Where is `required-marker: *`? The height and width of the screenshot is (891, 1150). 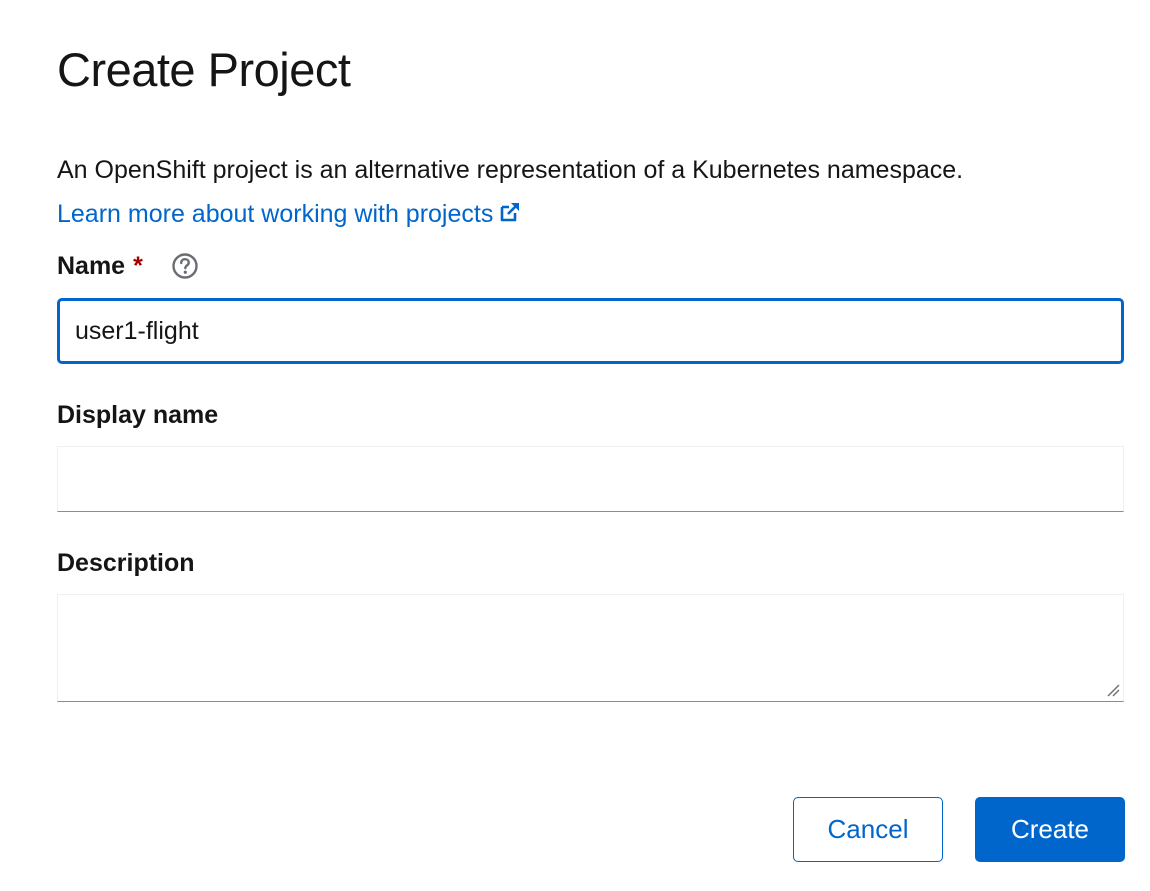
required-marker: * is located at coordinates (138, 266).